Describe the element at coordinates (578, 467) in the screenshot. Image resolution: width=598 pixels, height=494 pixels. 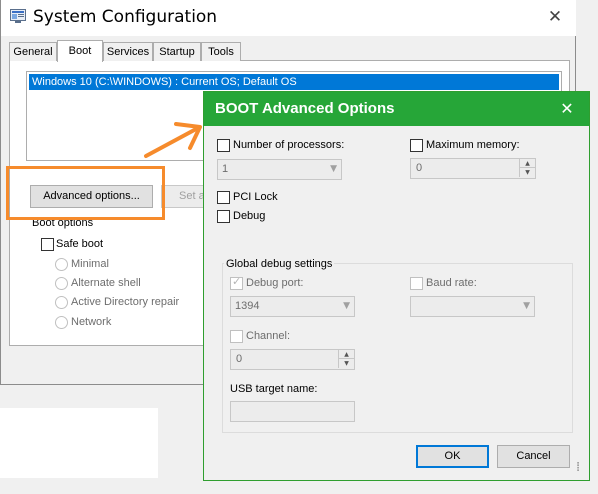
I see `resize-grip-icon: ⁞` at that location.